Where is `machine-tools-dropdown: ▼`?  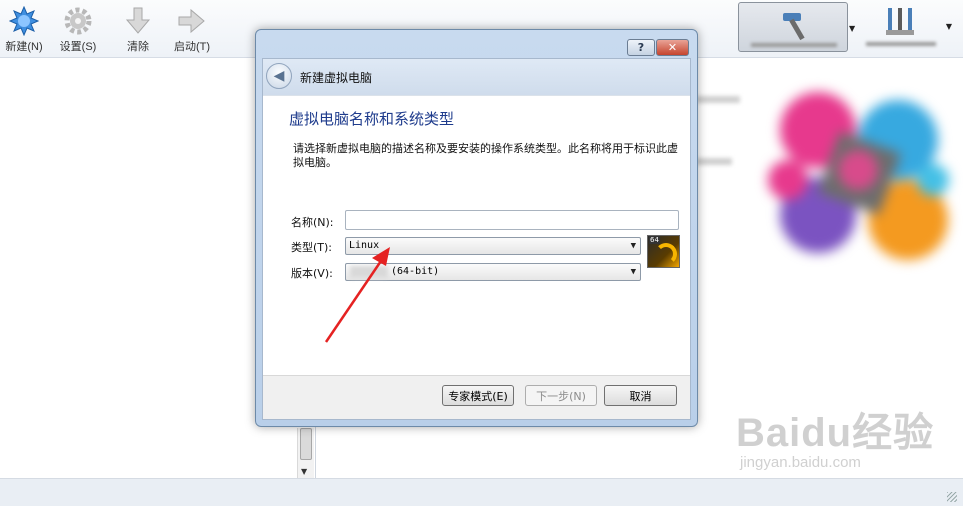
machine-tools-dropdown: ▼ is located at coordinates (853, 28).